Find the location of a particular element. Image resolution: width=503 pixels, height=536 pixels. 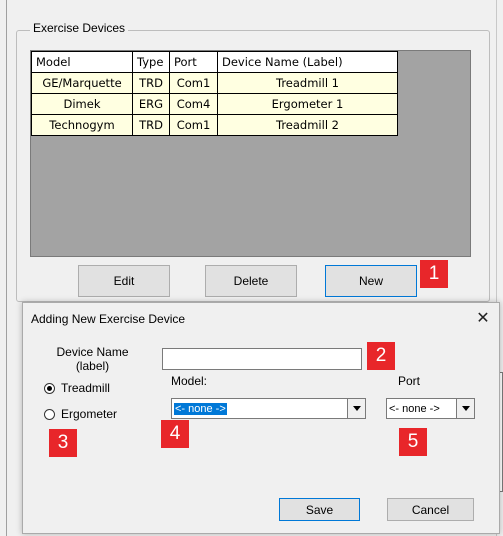

table-row: Dimek ERG Com4 Ergometer 1 is located at coordinates (214, 104).